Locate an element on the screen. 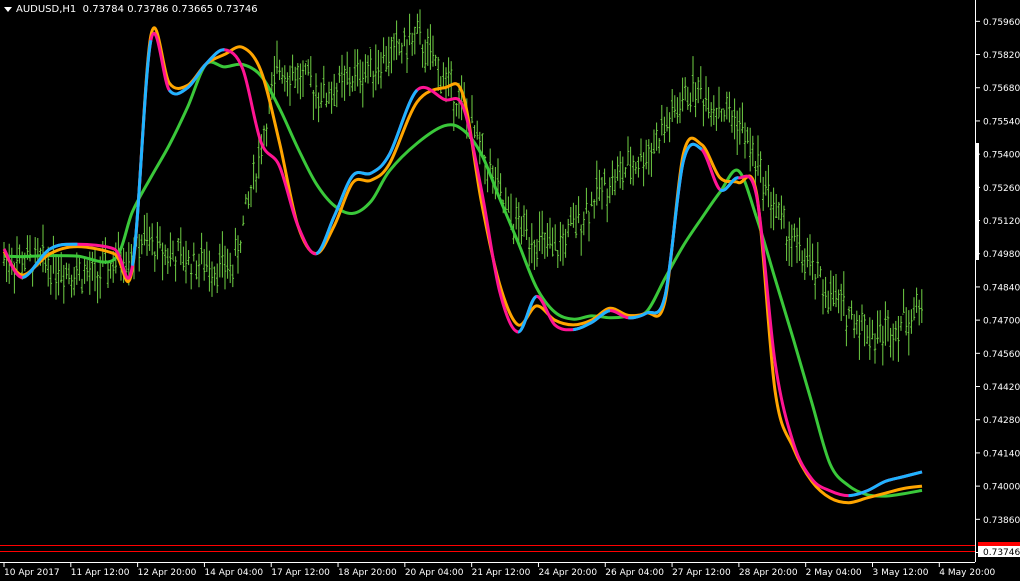 Image resolution: width=1020 pixels, height=581 pixels. y-tick-label: 0.74140 is located at coordinates (1001, 454).